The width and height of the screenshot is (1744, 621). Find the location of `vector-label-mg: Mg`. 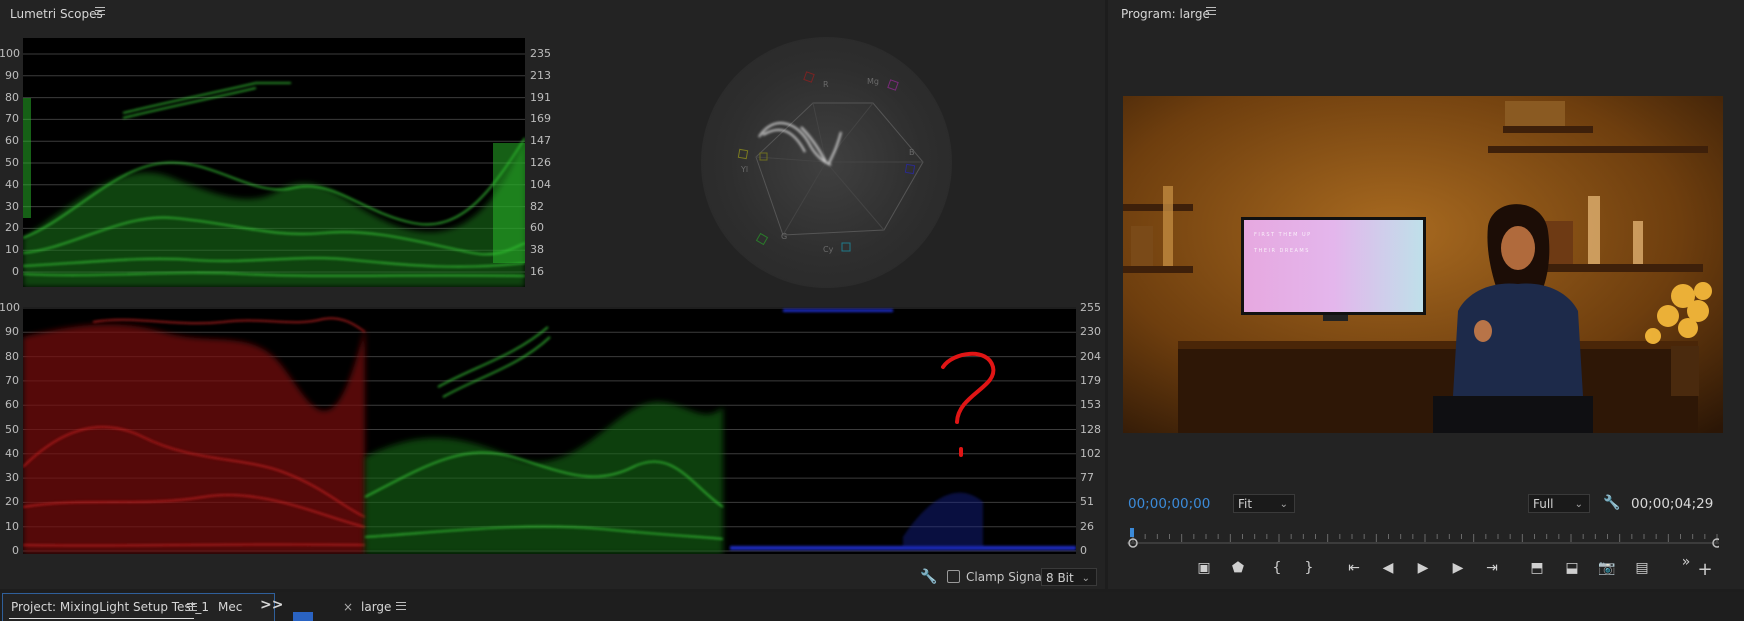

vector-label-mg: Mg is located at coordinates (873, 81).